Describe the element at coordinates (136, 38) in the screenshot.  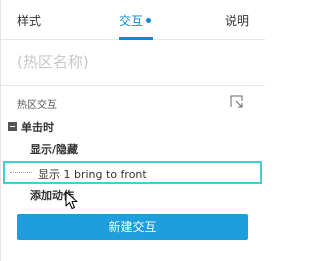
I see `active-tab-underline` at that location.